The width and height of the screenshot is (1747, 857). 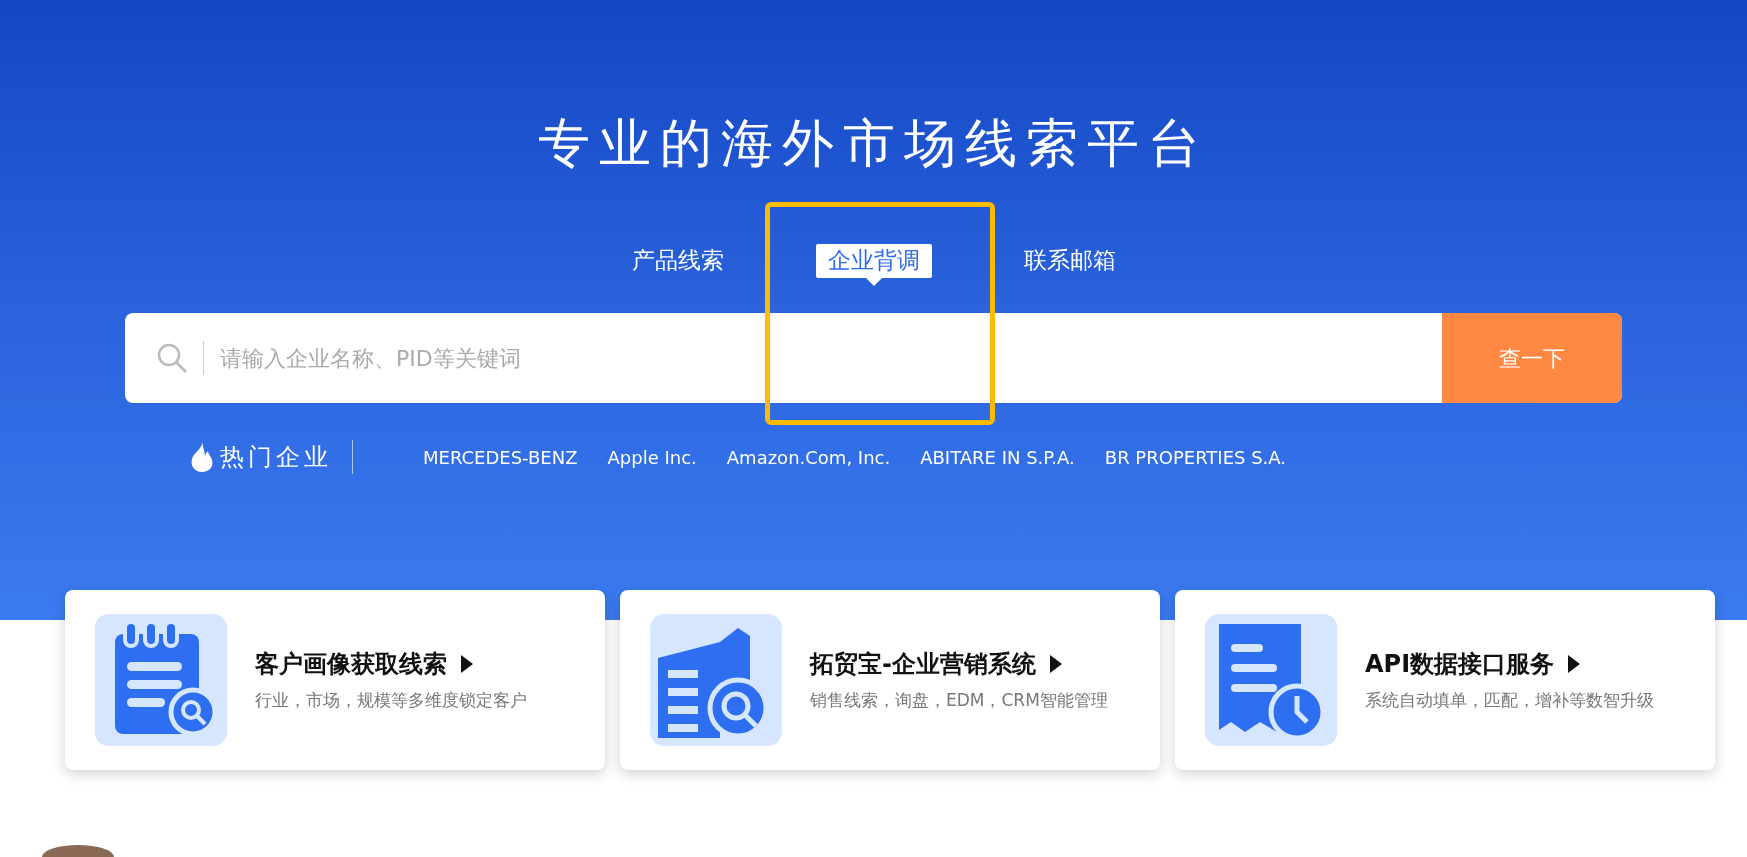 What do you see at coordinates (202, 457) in the screenshot?
I see `flame-icon` at bounding box center [202, 457].